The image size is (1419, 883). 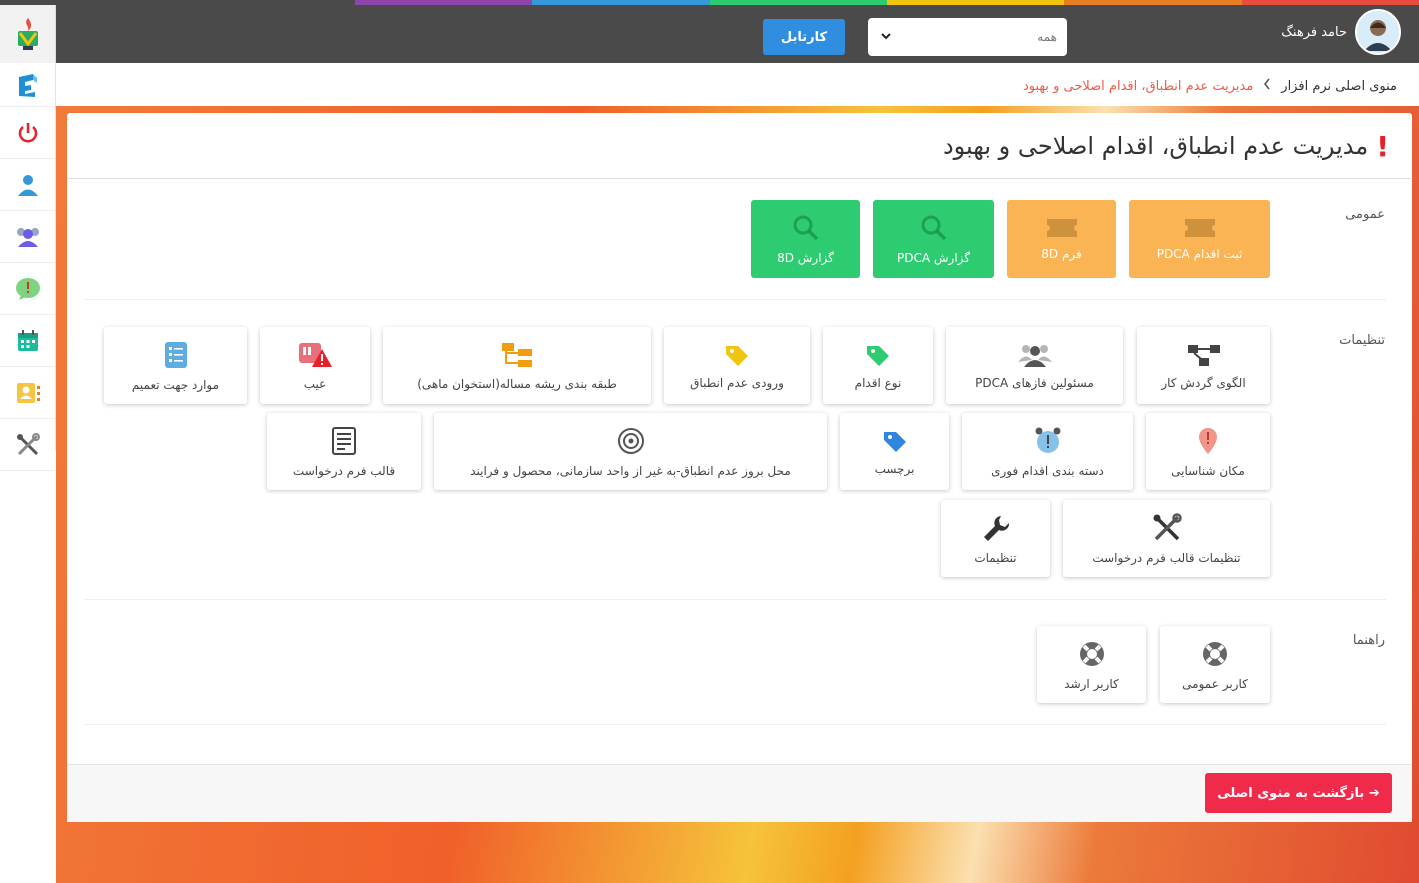 What do you see at coordinates (1155, 146) in the screenshot?
I see `page-title: مدیریت عدم انطباق، اقدام اصلاحی و بهبود` at bounding box center [1155, 146].